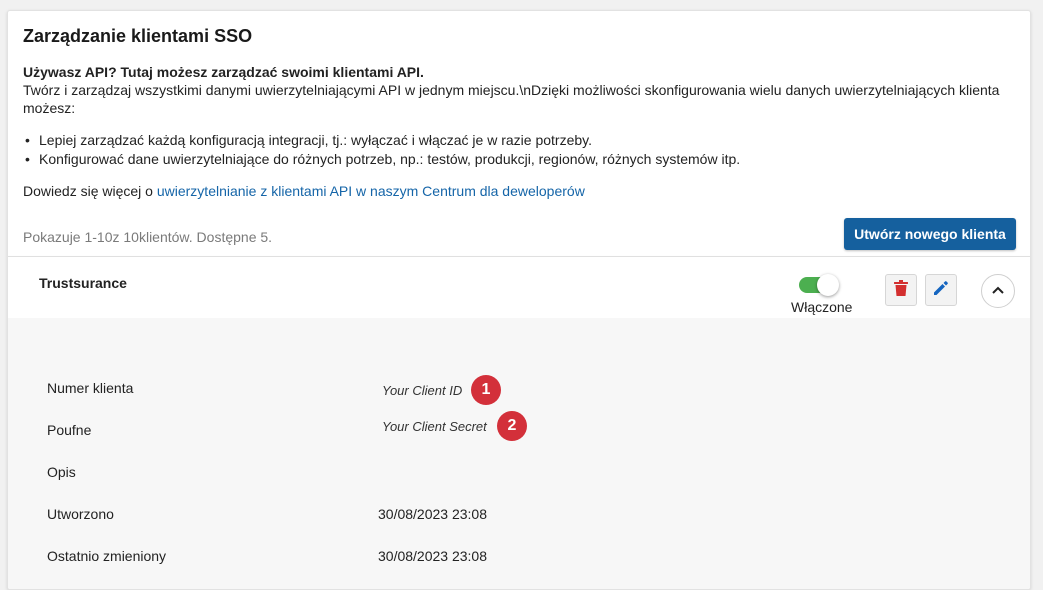  I want to click on client-id-value: Your Client ID, so click(422, 390).